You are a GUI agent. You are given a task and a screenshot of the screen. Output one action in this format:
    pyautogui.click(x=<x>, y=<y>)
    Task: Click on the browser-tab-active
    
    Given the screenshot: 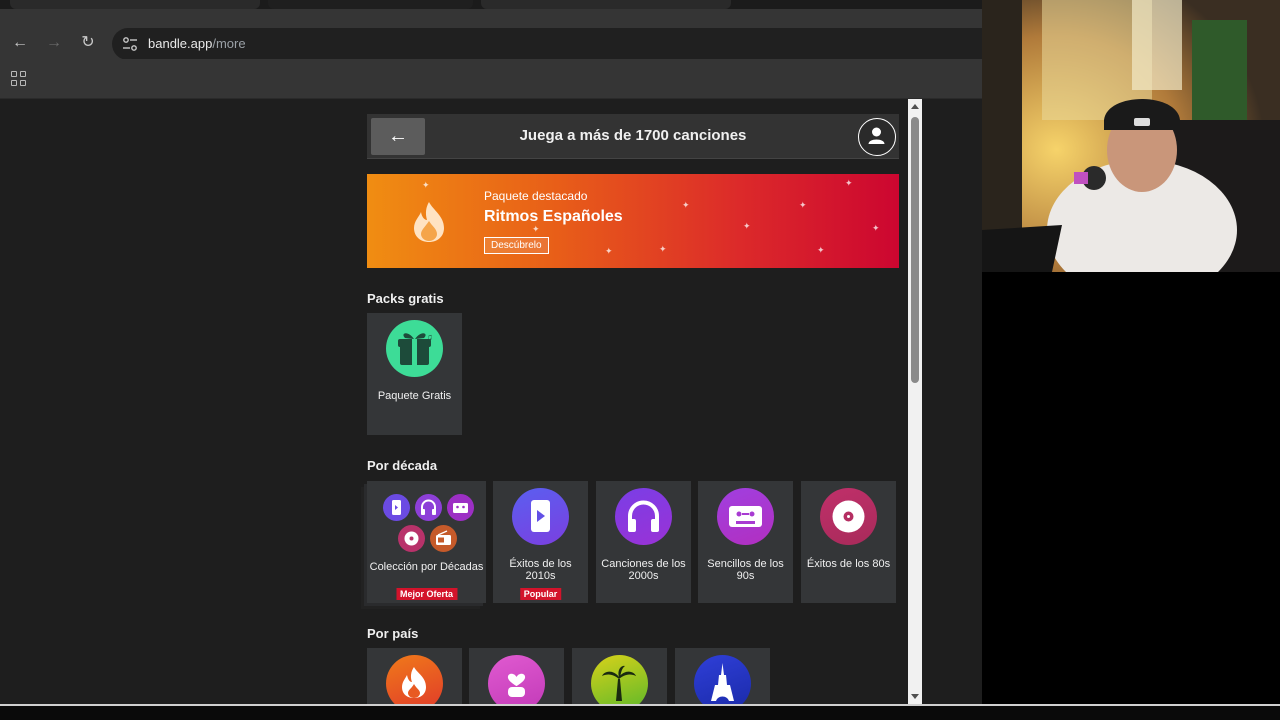 What is the action you would take?
    pyautogui.click(x=370, y=4)
    